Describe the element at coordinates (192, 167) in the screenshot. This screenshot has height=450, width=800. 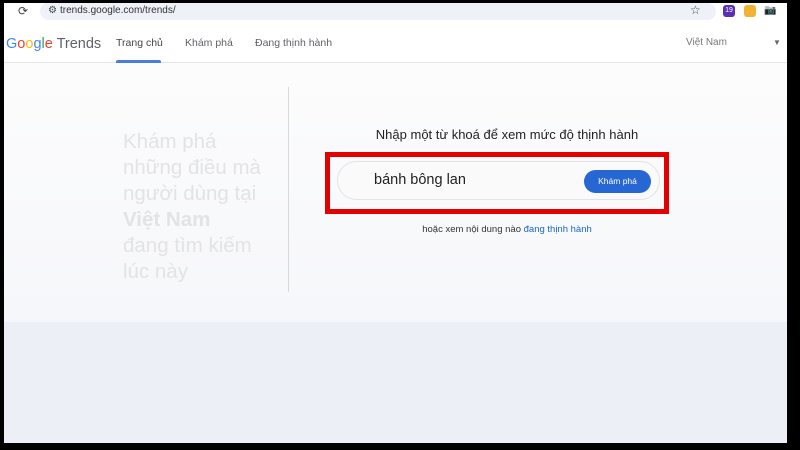
I see `tagline-line: những điều mà` at that location.